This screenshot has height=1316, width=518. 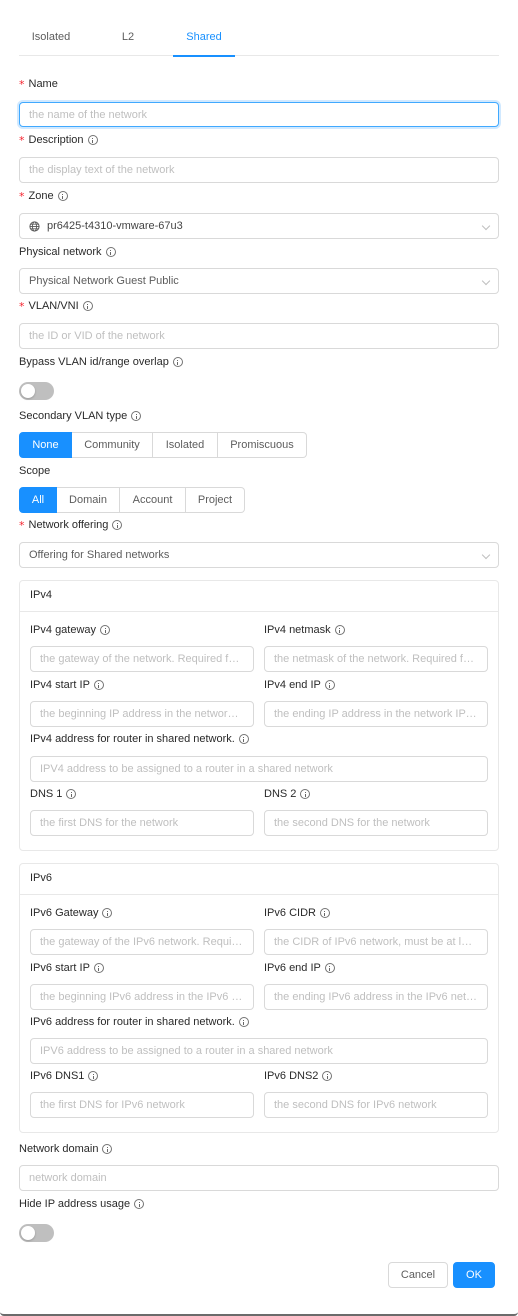 I want to click on tab-shared: Shared, so click(x=204, y=39).